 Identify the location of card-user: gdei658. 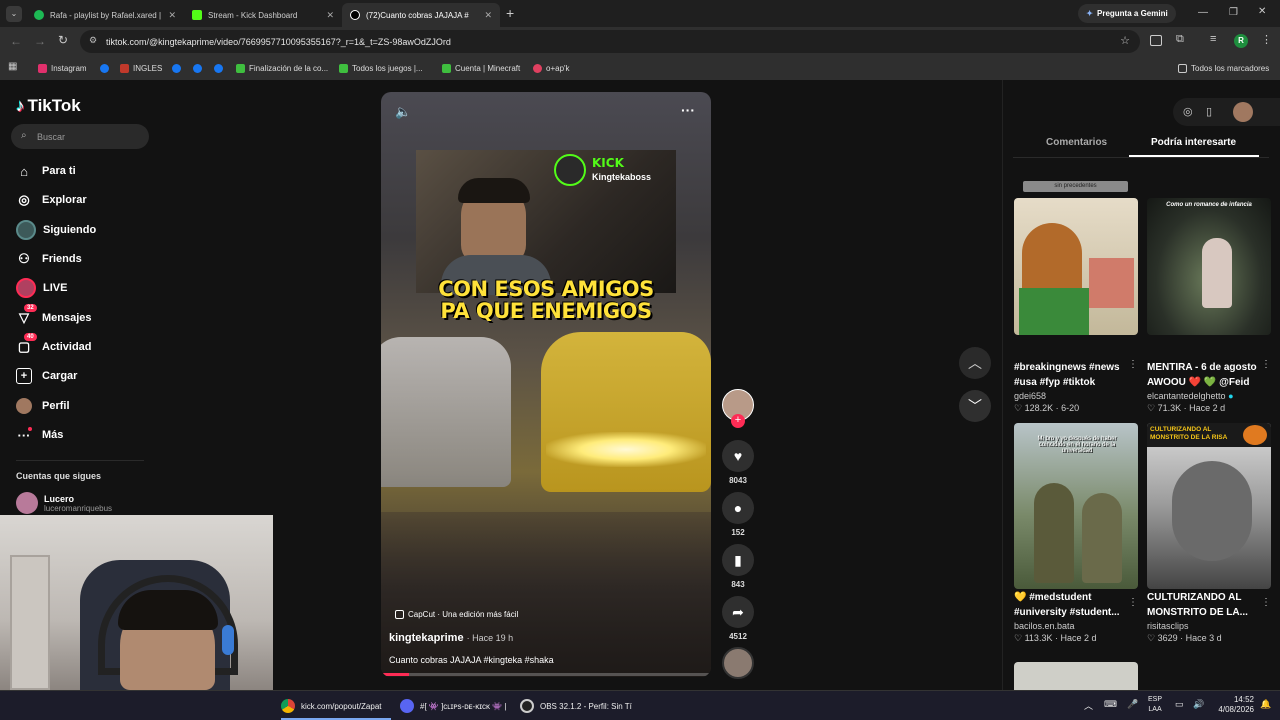
(1076, 396).